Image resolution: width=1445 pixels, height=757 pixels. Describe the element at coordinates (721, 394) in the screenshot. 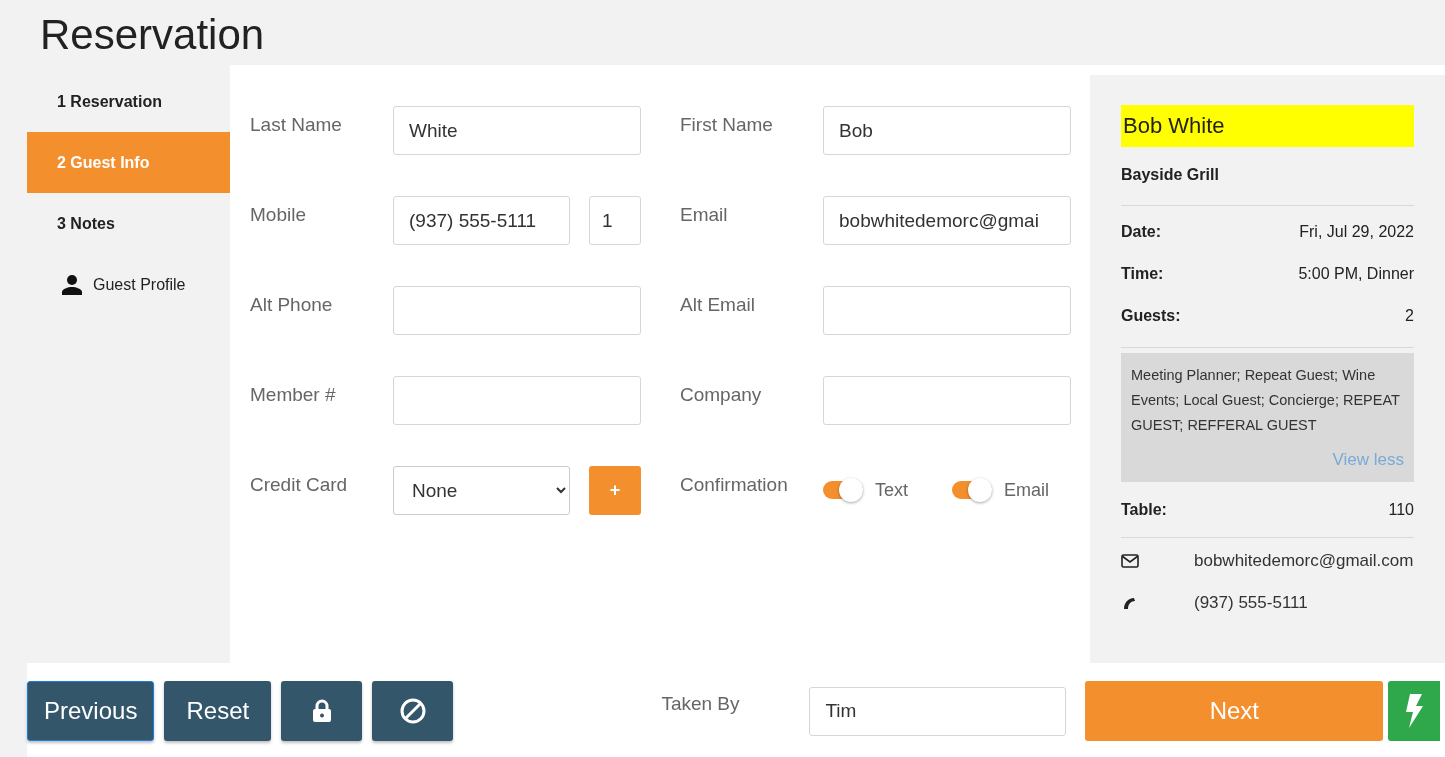

I see `field-label: Company` at that location.